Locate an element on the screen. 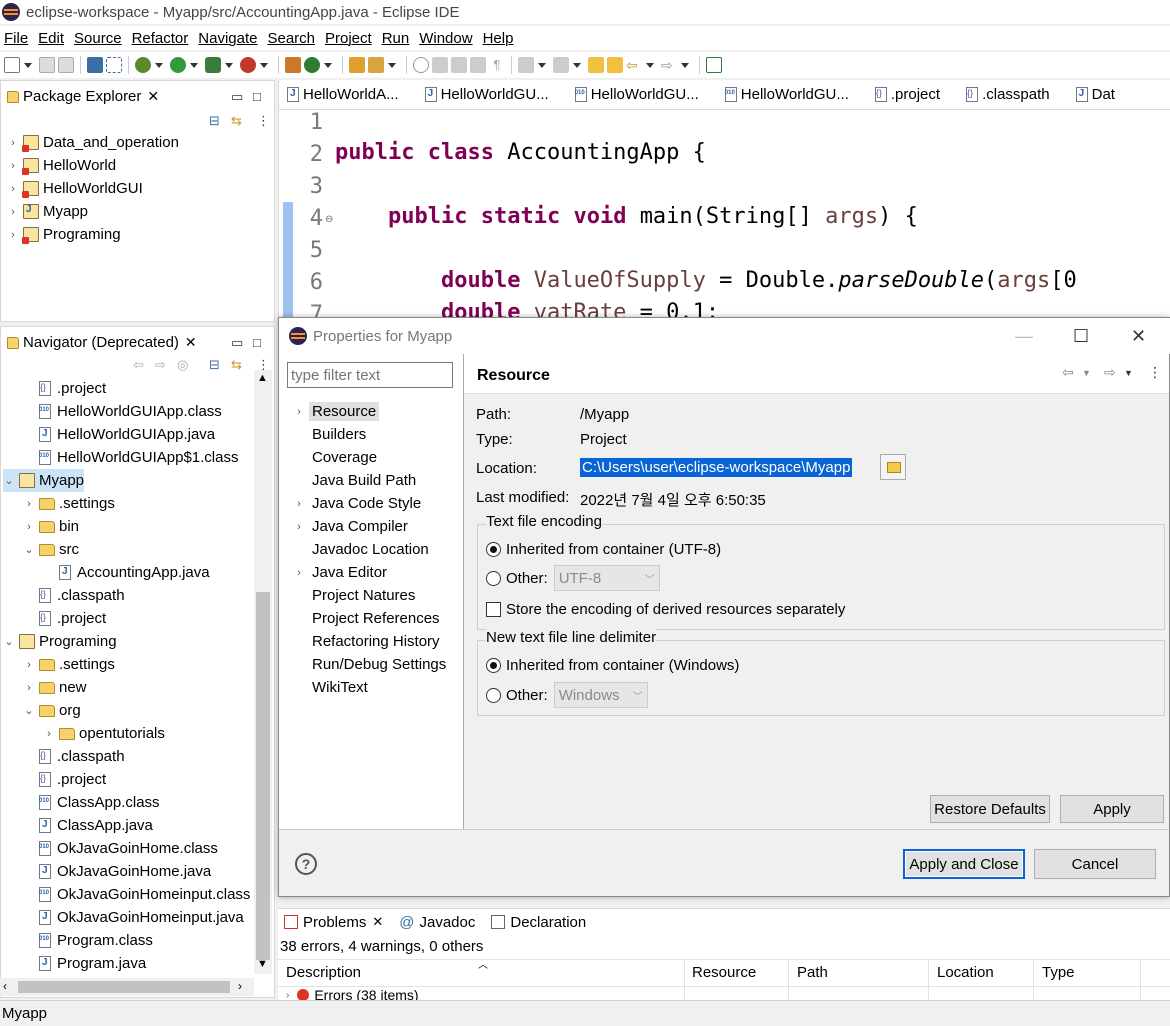 Image resolution: width=1170 pixels, height=1026 pixels. tree-item: › HelloWorld is located at coordinates (61, 165).